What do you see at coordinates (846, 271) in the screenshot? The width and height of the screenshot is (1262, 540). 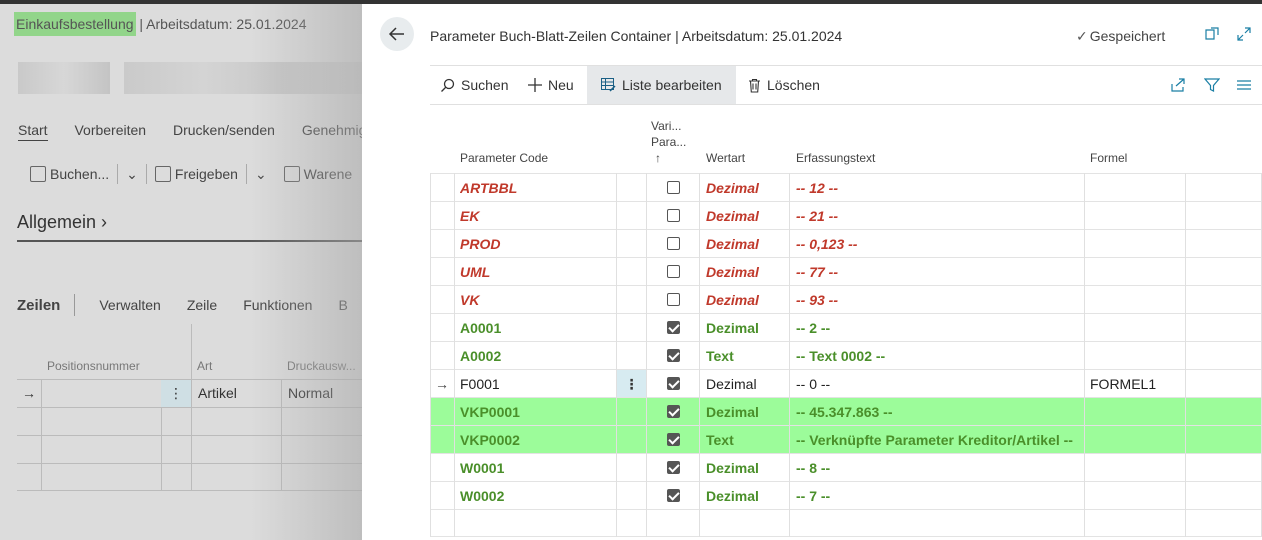 I see `table-row: UML Dezimal -- 77 --` at bounding box center [846, 271].